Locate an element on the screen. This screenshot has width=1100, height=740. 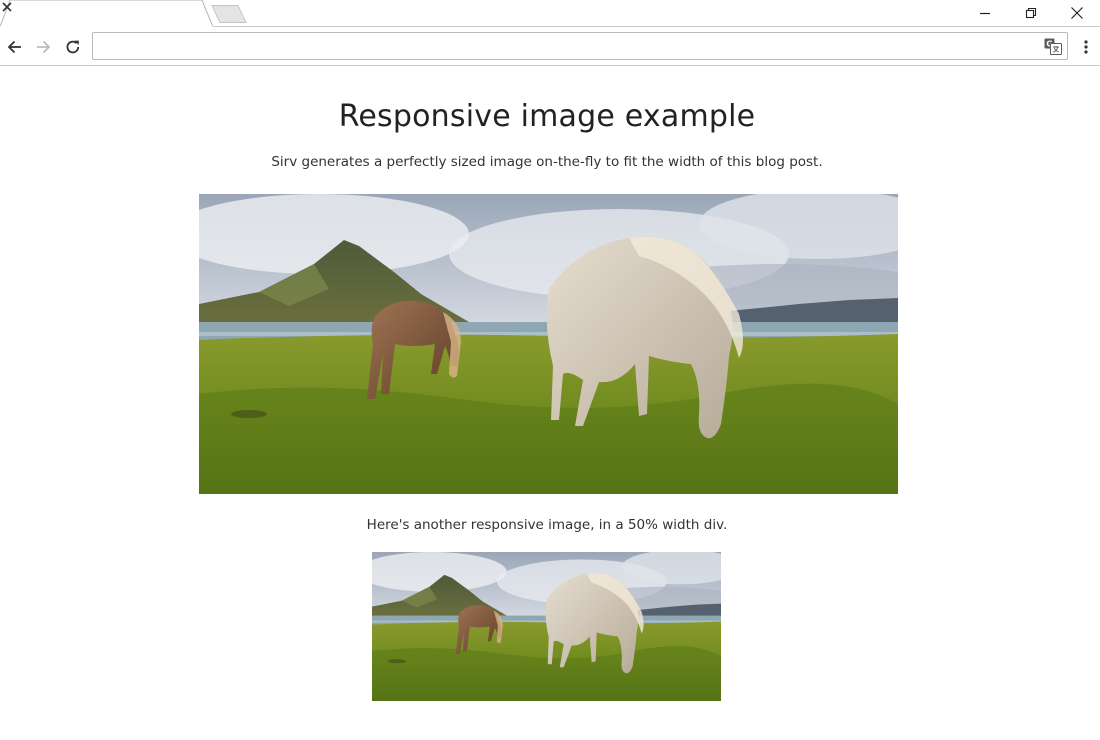
new-tab-icon is located at coordinates (229, 14).